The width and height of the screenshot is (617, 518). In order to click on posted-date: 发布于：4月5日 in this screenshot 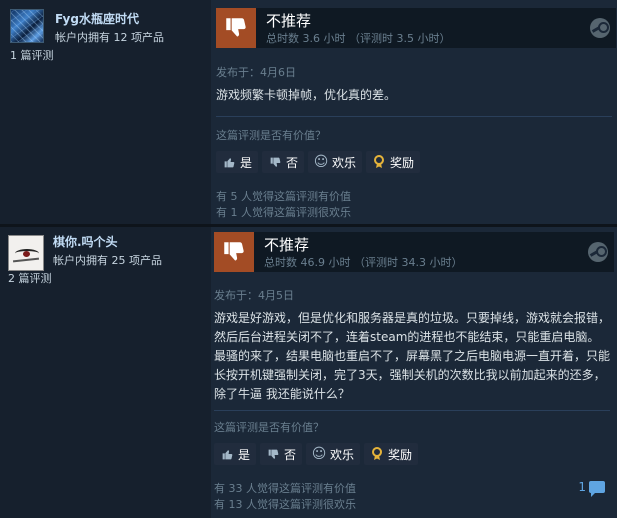, I will do `click(254, 295)`.